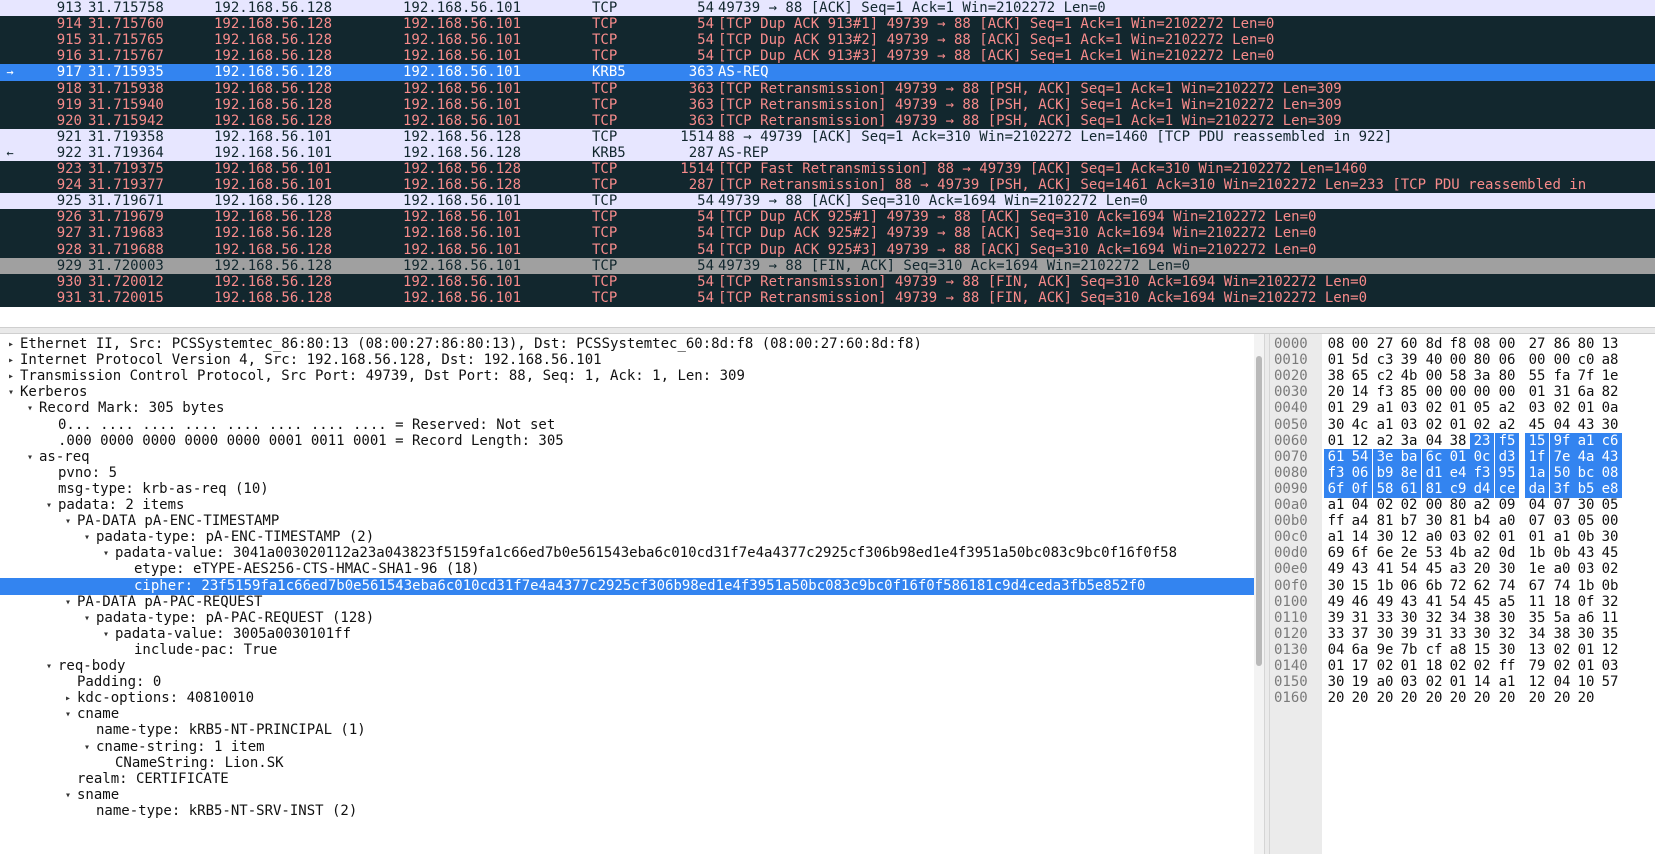  What do you see at coordinates (1458, 344) in the screenshot?
I see `hex-byte: f8` at bounding box center [1458, 344].